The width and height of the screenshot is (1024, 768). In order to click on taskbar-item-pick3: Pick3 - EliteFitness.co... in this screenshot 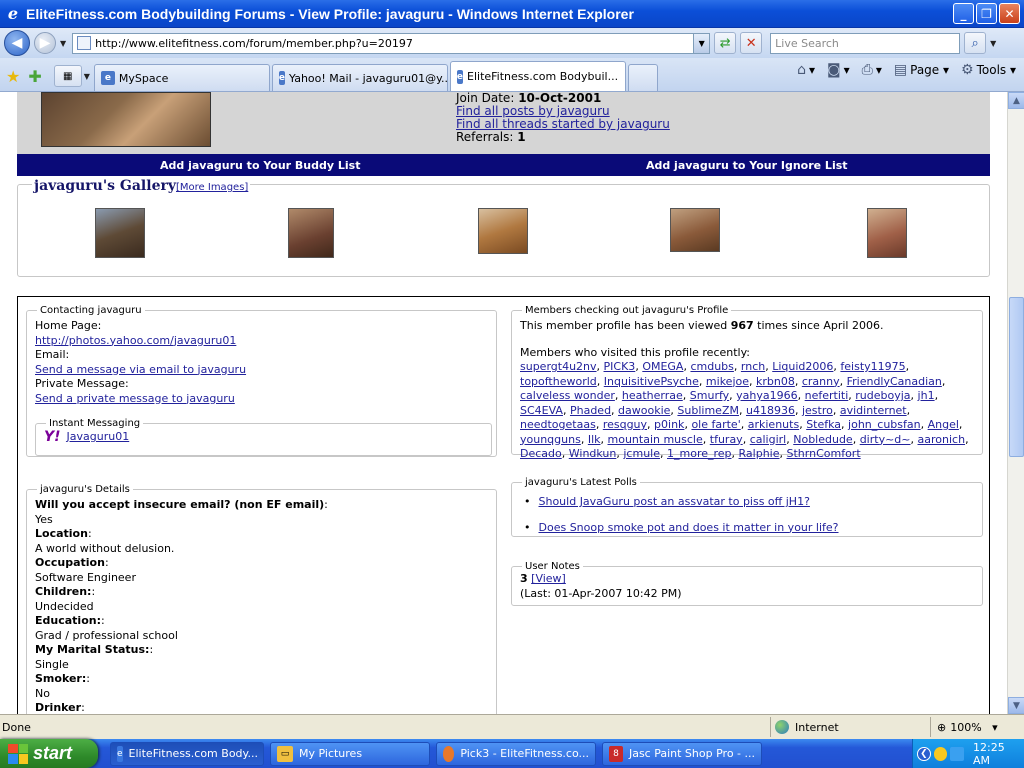, I will do `click(516, 753)`.